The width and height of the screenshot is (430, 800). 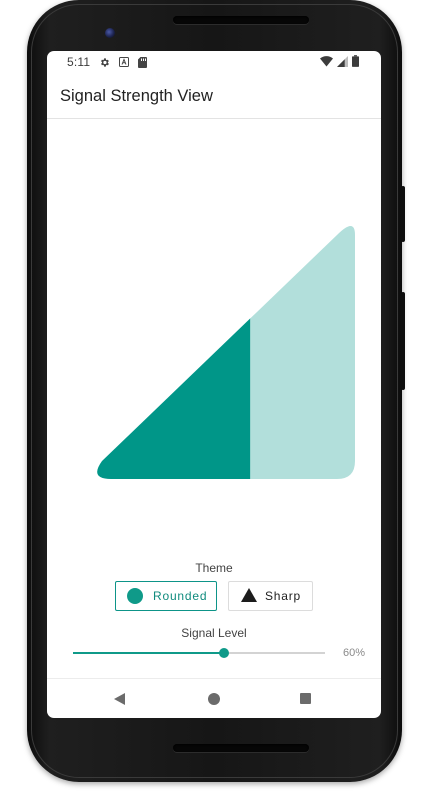 I want to click on gear-icon, so click(x=104, y=62).